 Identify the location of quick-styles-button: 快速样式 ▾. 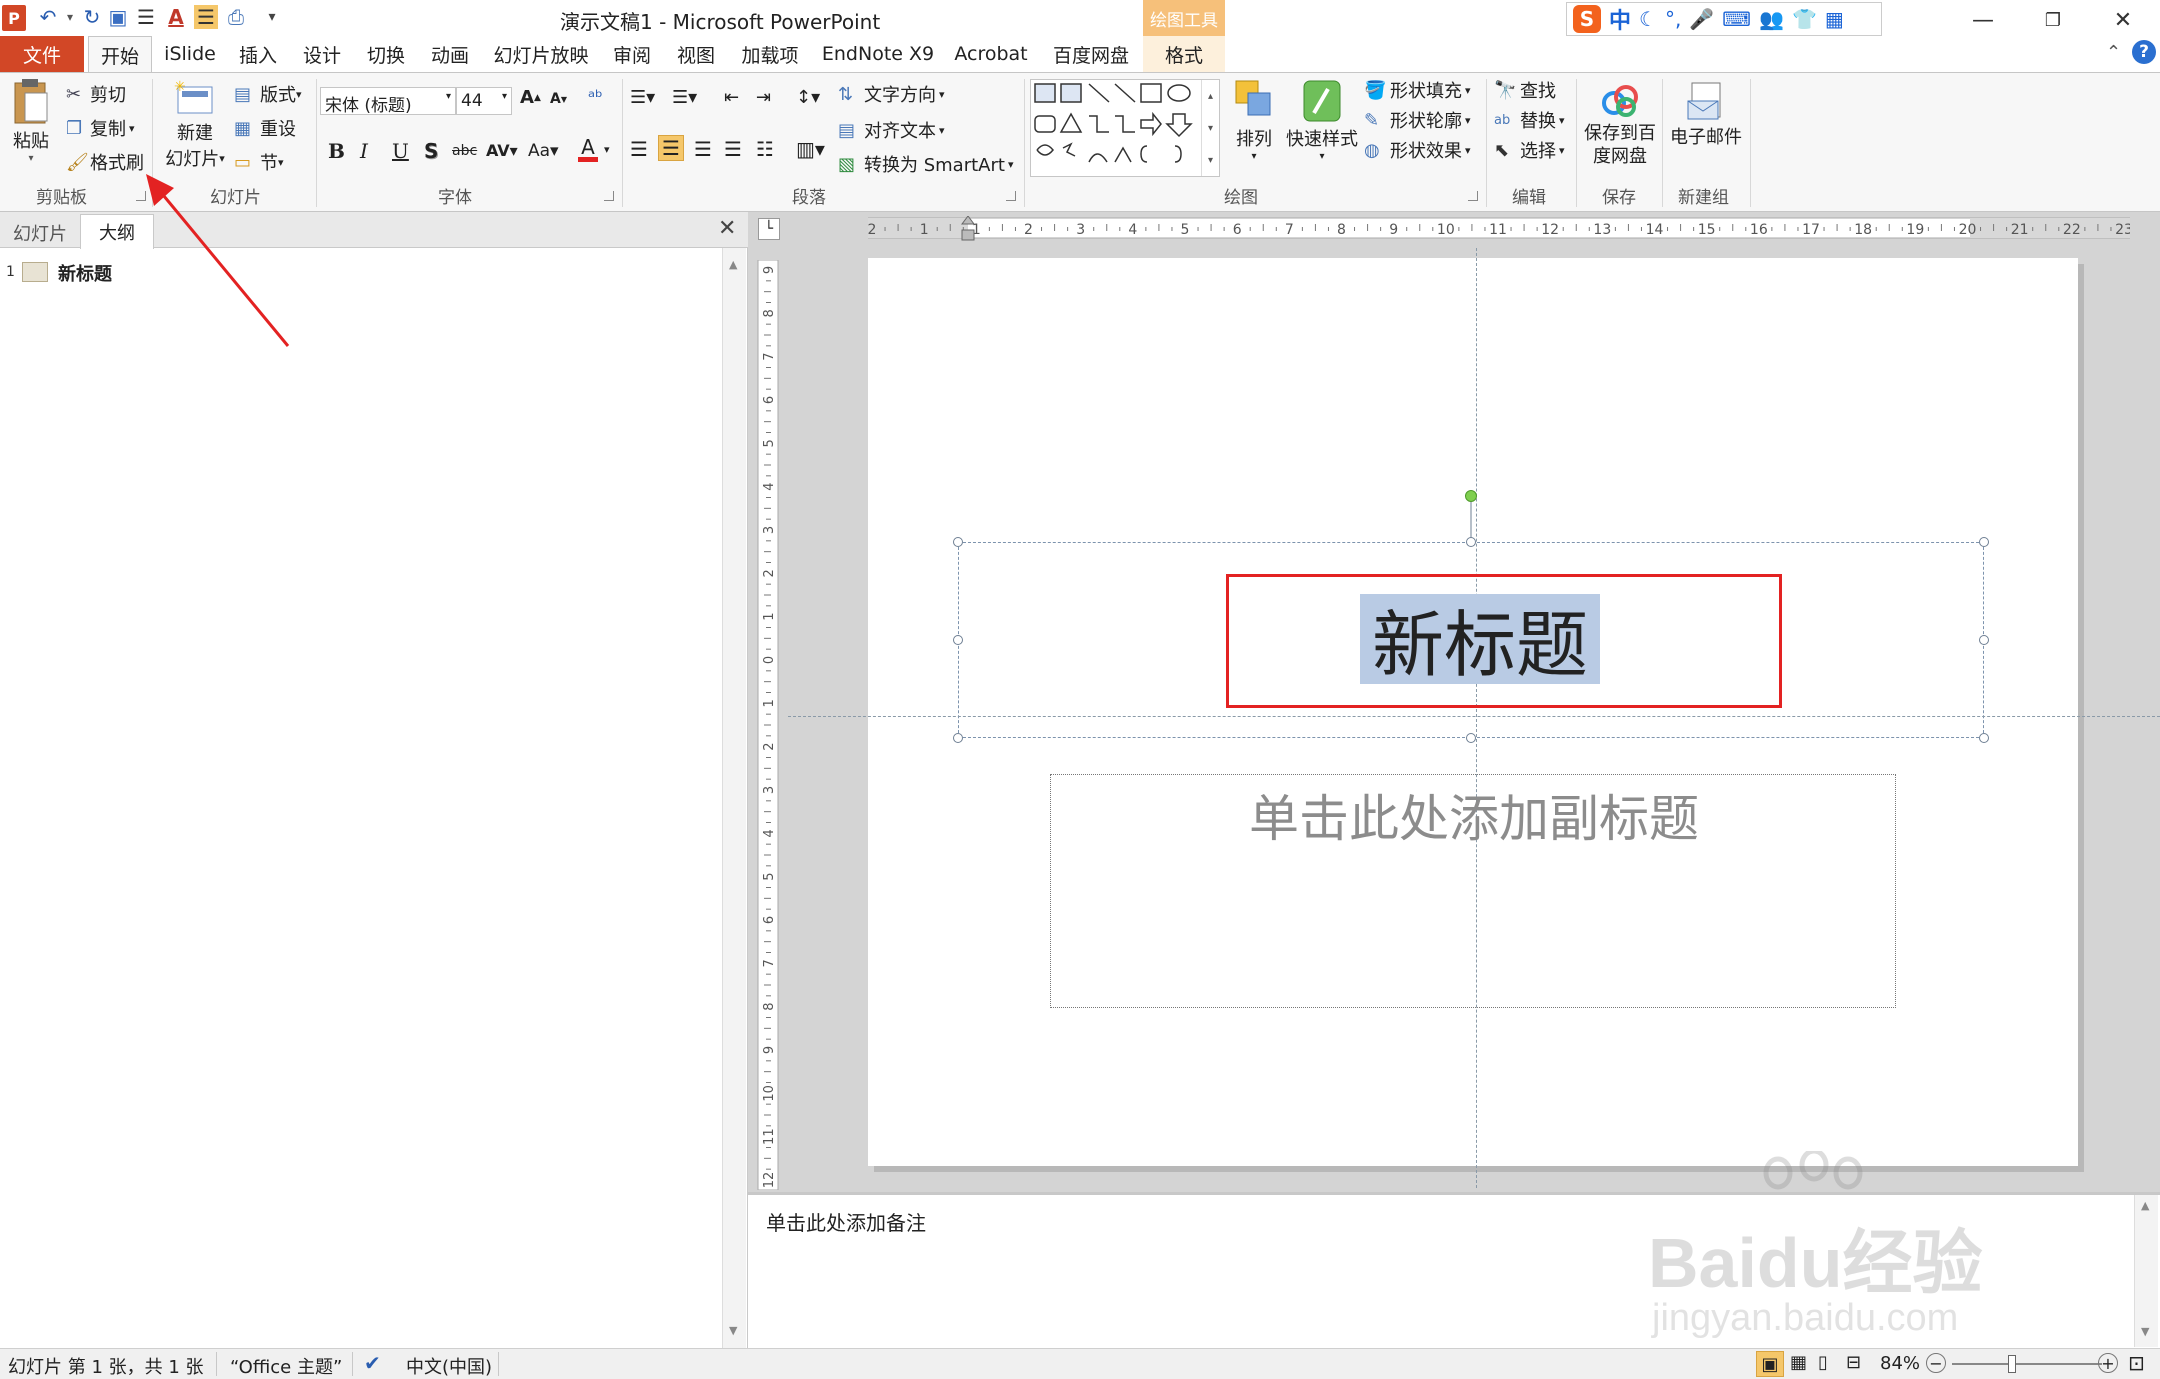
(1322, 119).